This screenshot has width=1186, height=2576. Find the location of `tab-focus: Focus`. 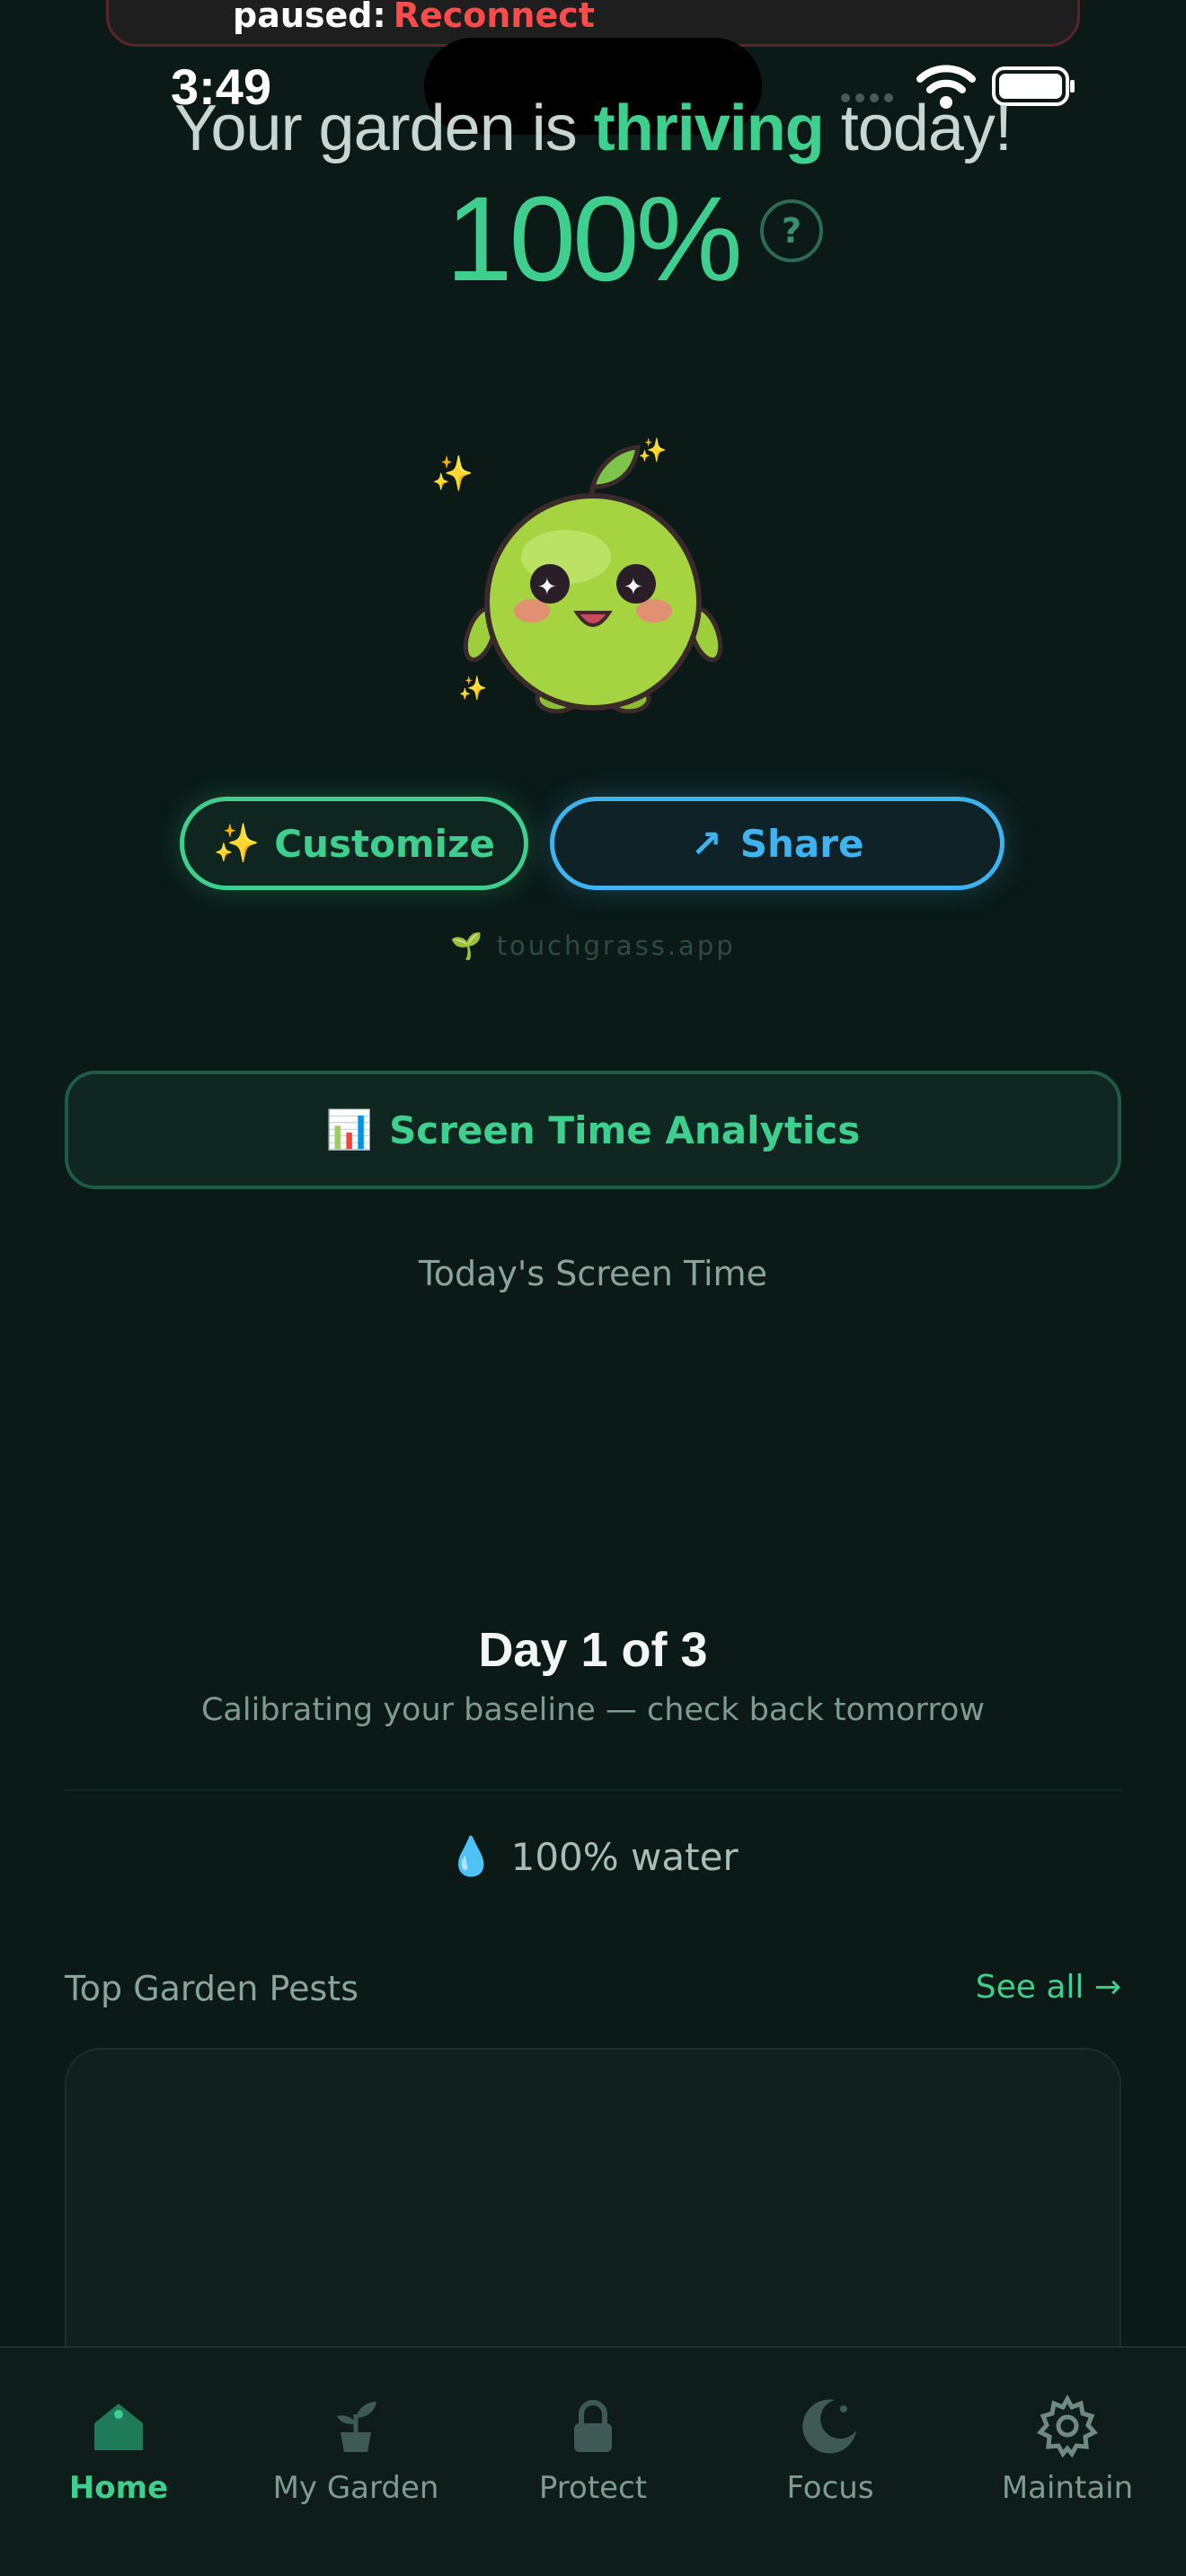

tab-focus: Focus is located at coordinates (830, 2450).